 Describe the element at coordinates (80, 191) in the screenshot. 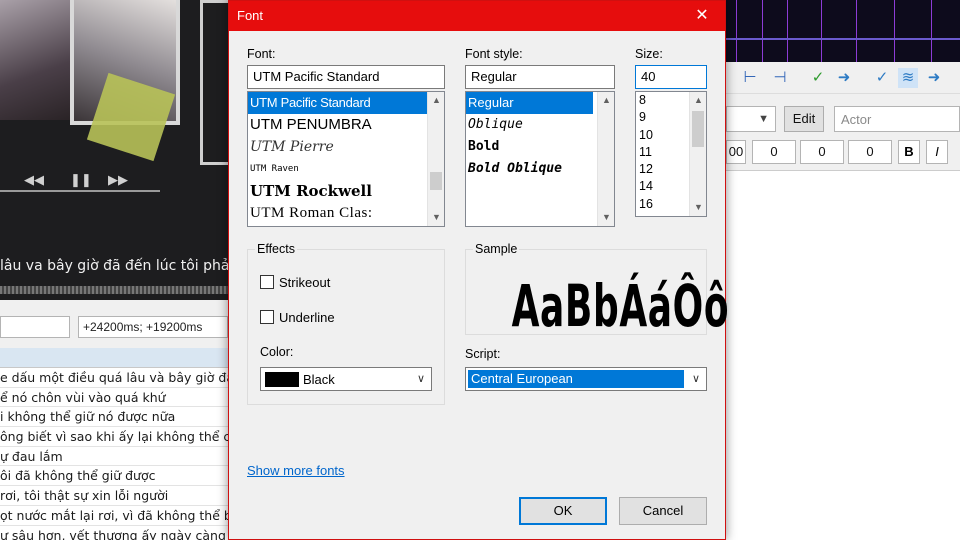

I see `video-progress-line` at that location.